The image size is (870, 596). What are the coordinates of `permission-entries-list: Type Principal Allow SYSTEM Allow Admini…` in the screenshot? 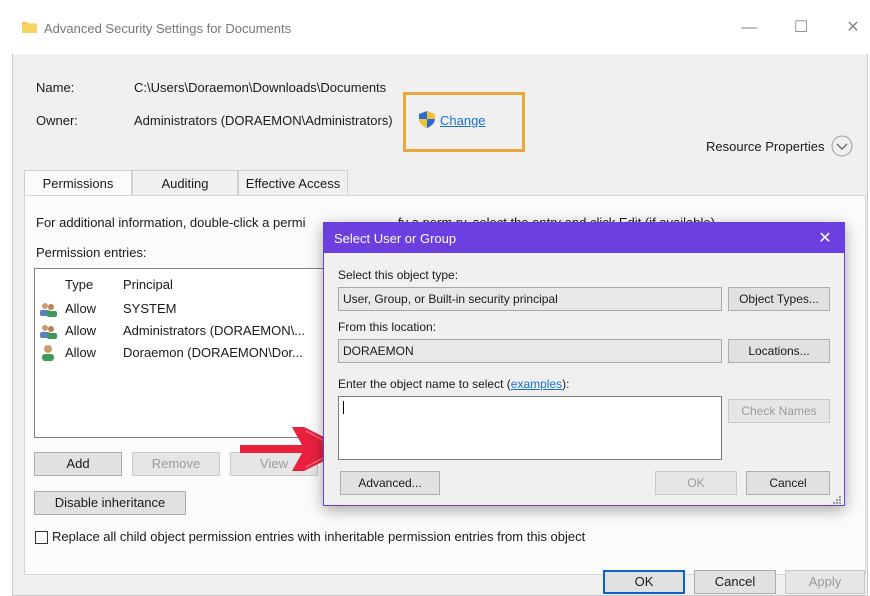 It's located at (184, 353).